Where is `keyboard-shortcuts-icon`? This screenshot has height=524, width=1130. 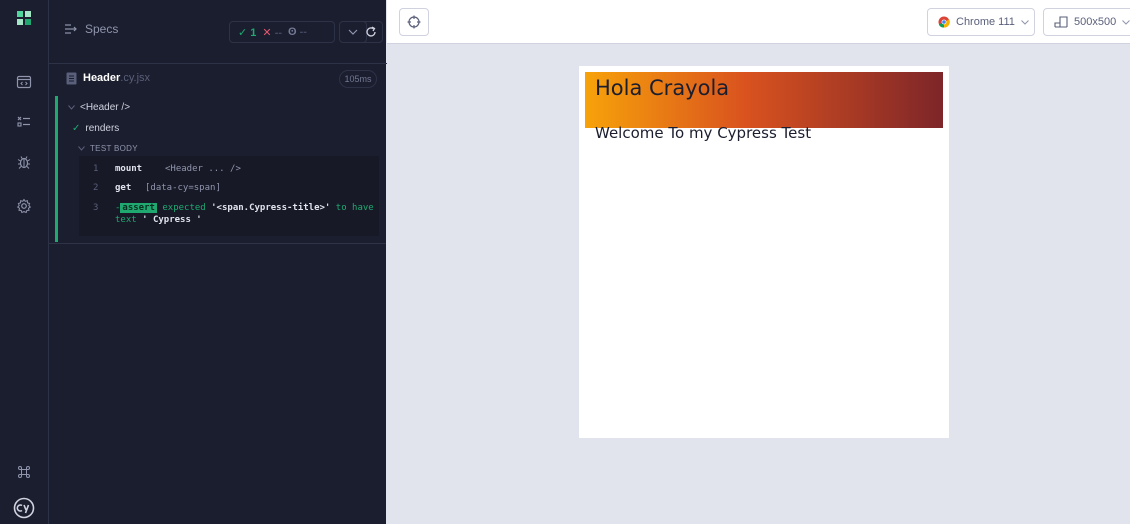
keyboard-shortcuts-icon is located at coordinates (24, 472).